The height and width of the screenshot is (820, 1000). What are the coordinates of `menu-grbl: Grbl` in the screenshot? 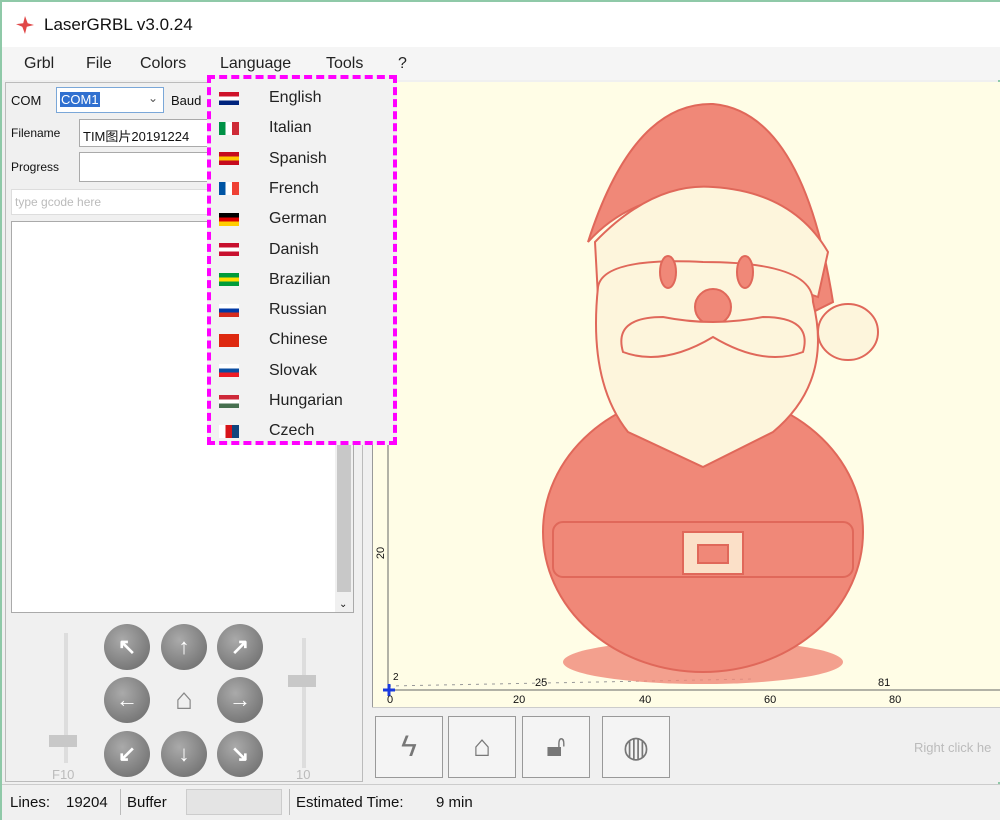 It's located at (39, 64).